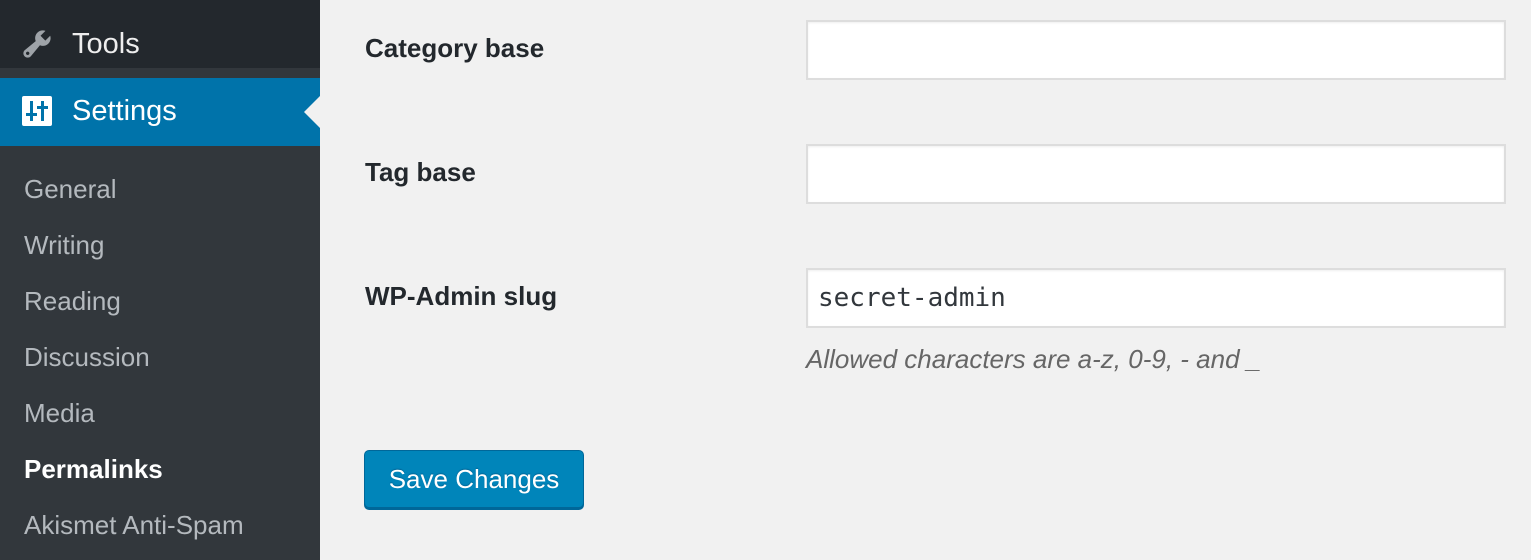  I want to click on submenu-item-akismet: Akismet Anti-Spam, so click(134, 525).